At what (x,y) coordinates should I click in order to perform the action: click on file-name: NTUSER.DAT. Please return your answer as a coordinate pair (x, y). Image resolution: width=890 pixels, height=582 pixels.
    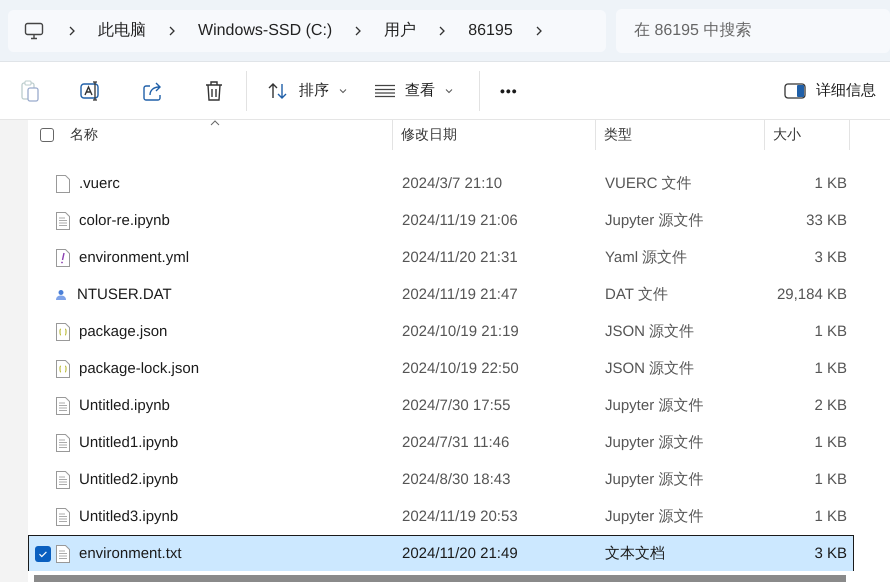
    Looking at the image, I should click on (124, 294).